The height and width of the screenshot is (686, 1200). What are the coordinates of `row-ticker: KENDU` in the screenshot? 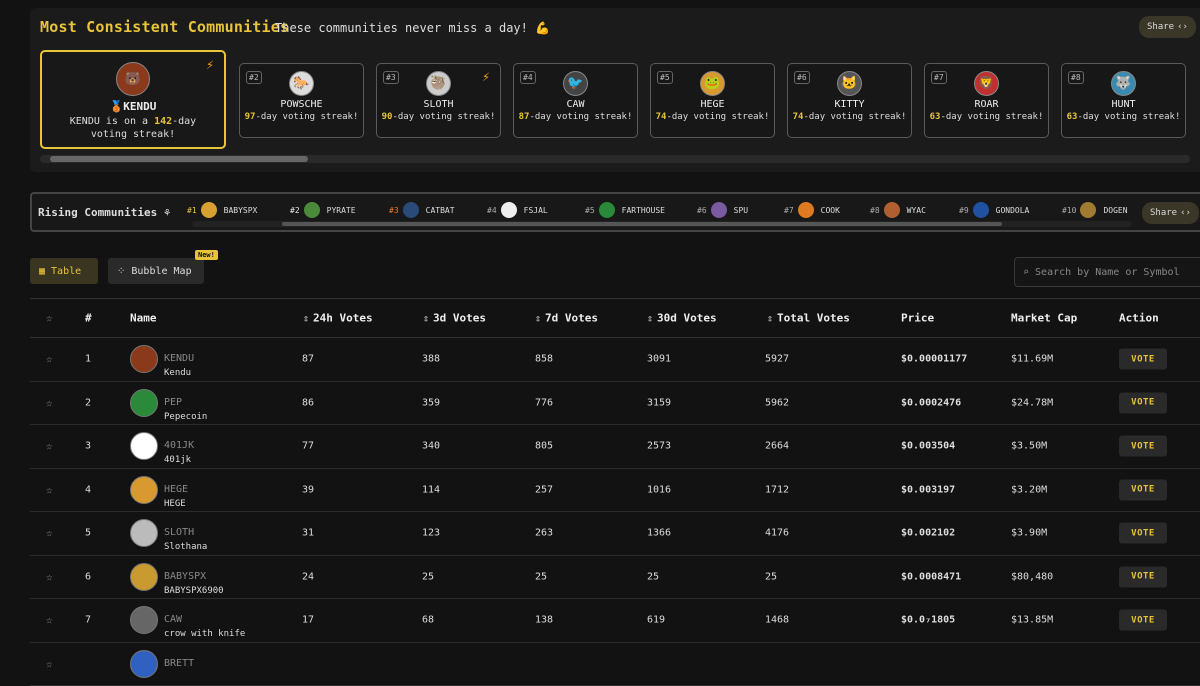 It's located at (179, 358).